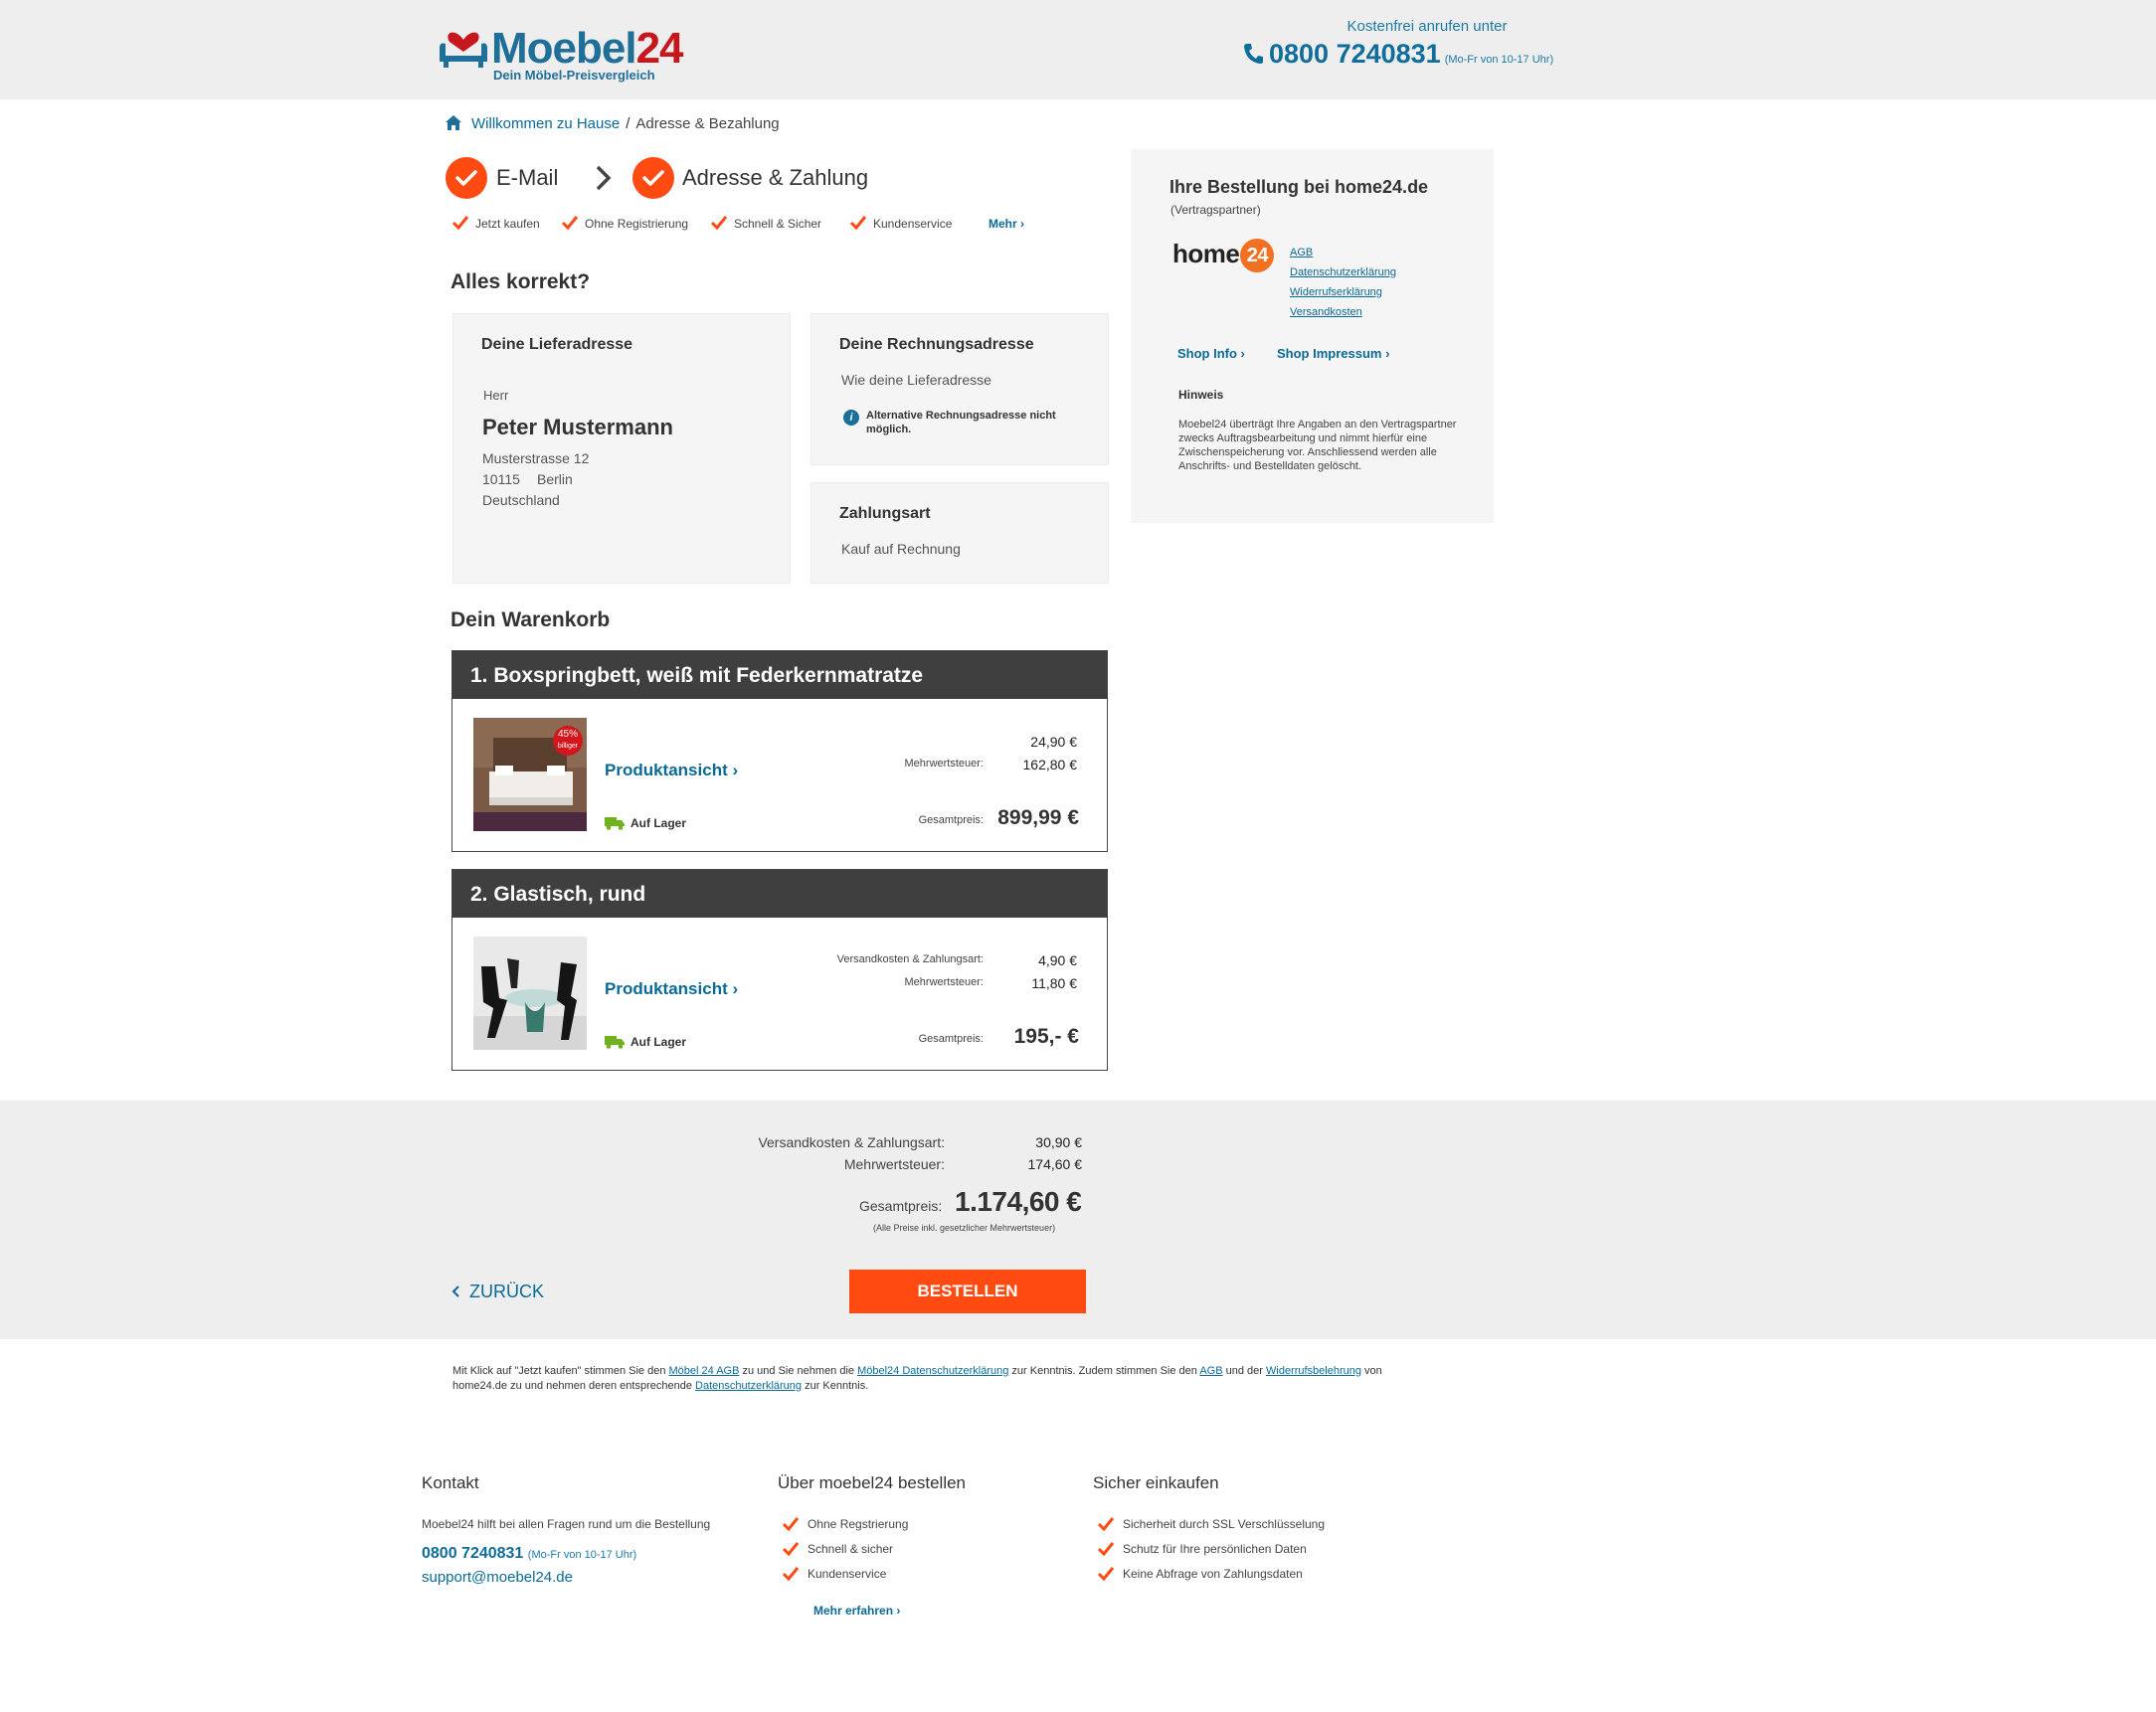 The width and height of the screenshot is (2156, 1712). I want to click on home-icon, so click(453, 123).